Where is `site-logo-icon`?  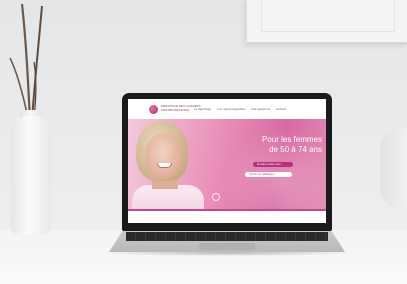 site-logo-icon is located at coordinates (153, 109).